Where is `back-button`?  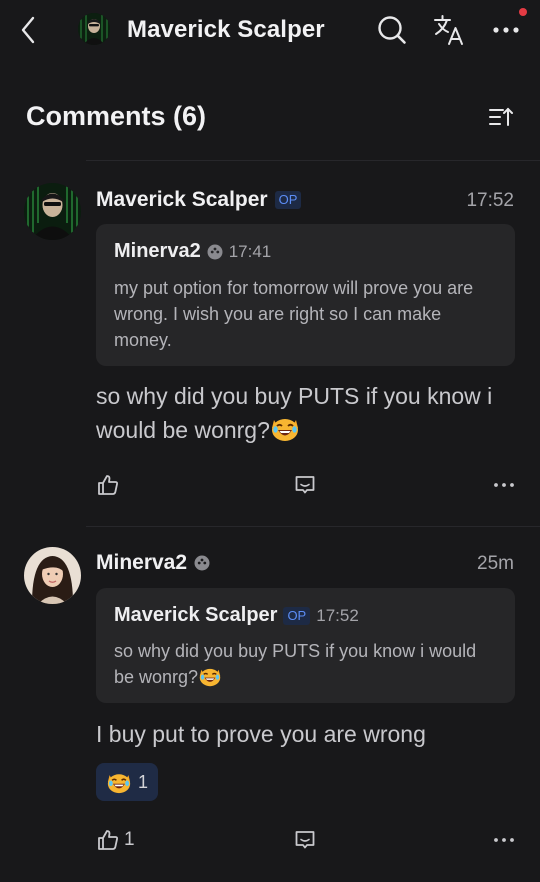
back-button is located at coordinates (28, 30).